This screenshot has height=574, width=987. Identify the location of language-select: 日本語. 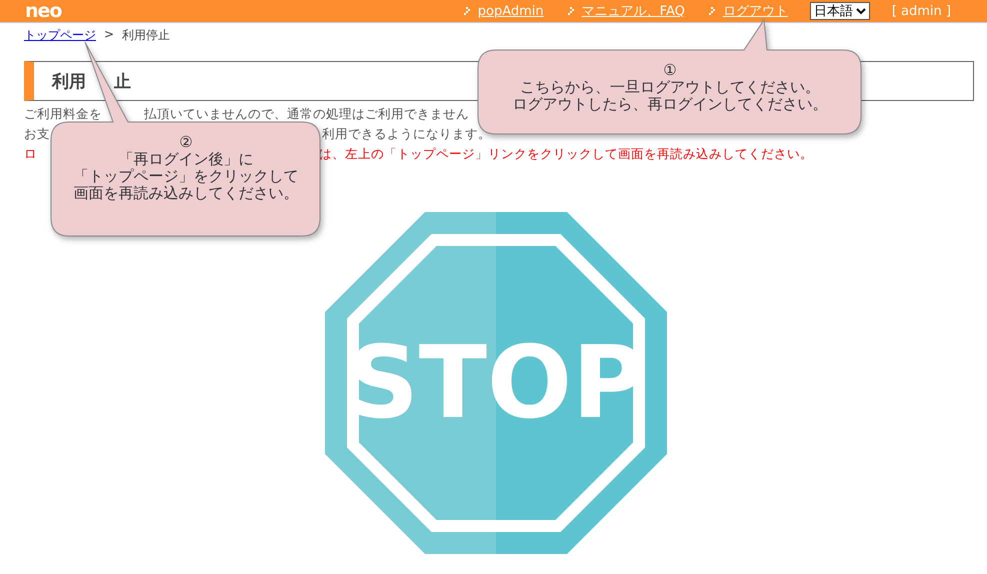
(840, 11).